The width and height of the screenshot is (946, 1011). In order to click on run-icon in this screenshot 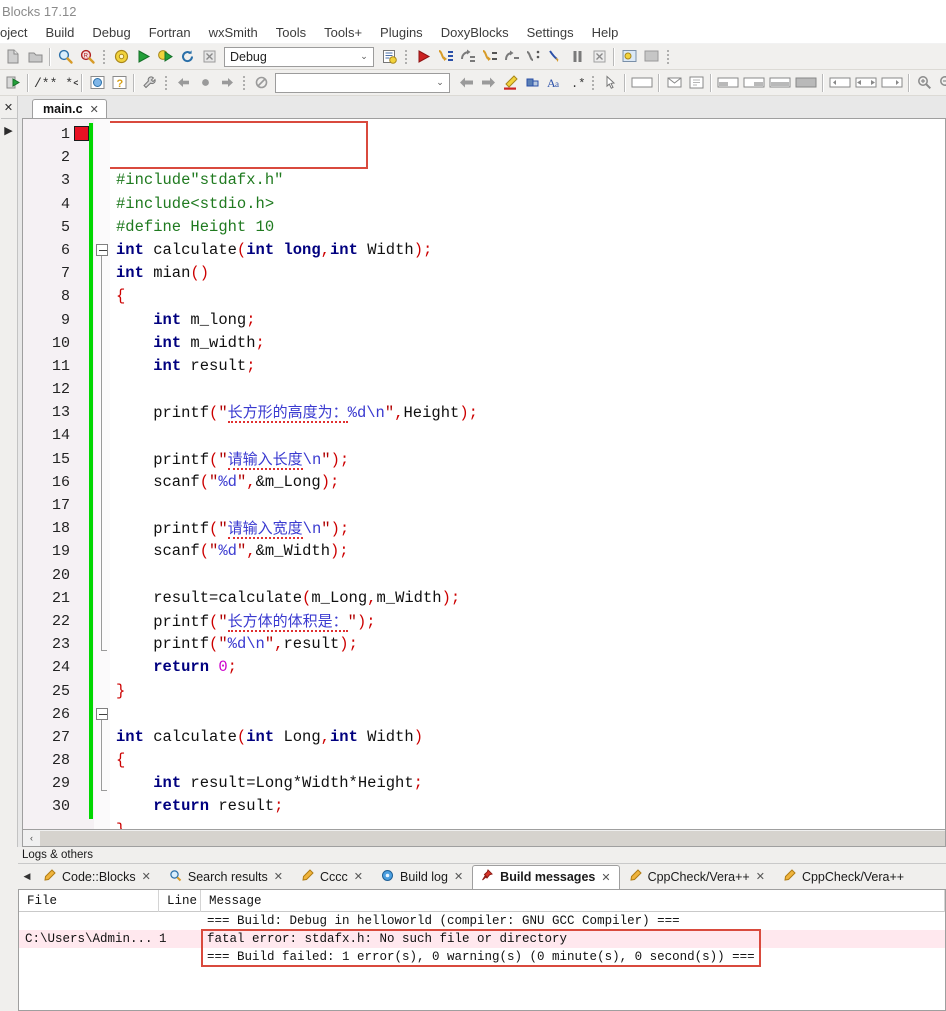, I will do `click(143, 57)`.